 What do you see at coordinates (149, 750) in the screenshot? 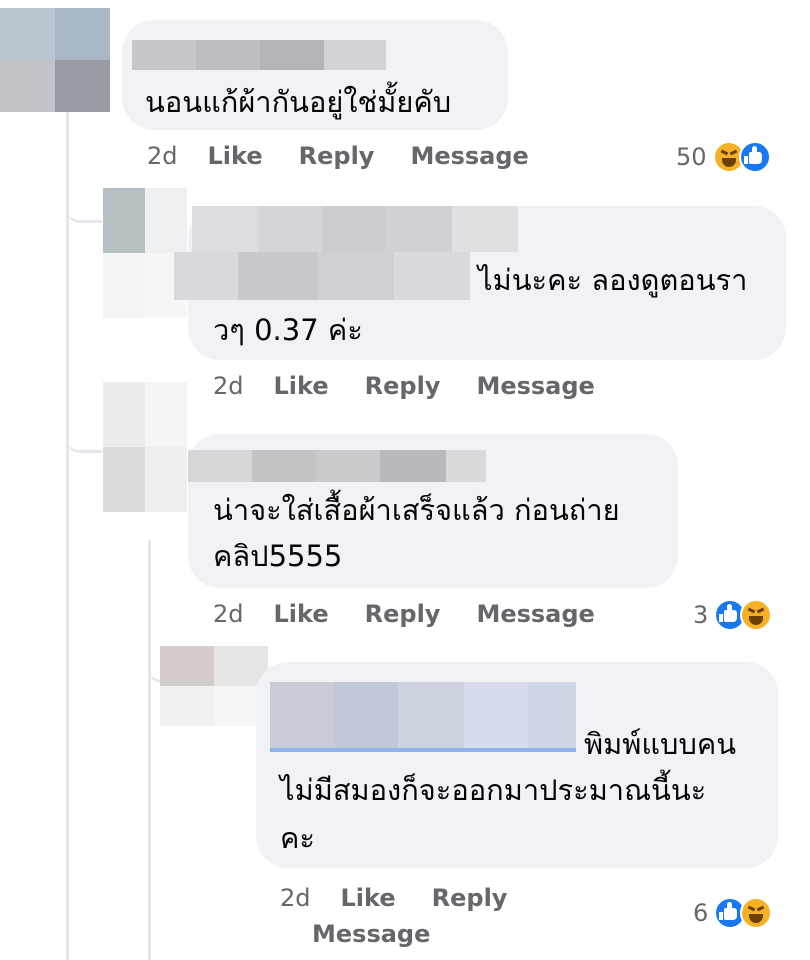
I see `thread-line-nested` at bounding box center [149, 750].